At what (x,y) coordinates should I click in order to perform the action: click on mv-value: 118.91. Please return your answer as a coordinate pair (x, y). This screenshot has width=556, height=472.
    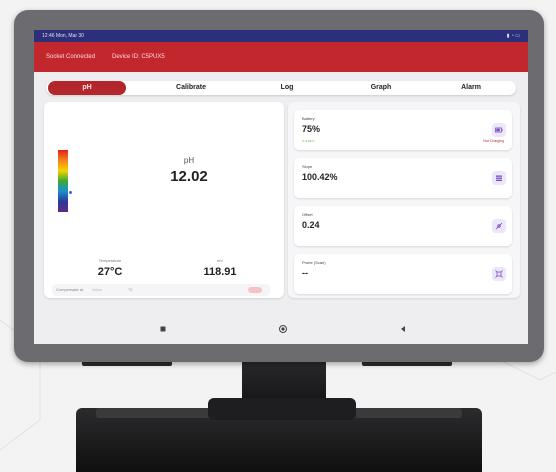
    Looking at the image, I should click on (220, 272).